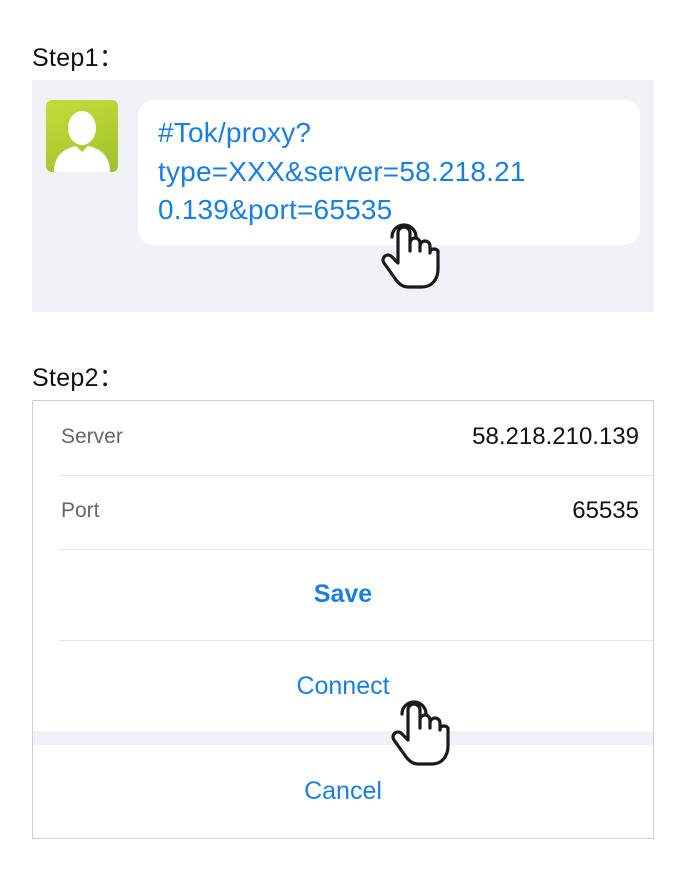 This screenshot has height=872, width=686. Describe the element at coordinates (343, 791) in the screenshot. I see `cancel-button-label: Cancel` at that location.